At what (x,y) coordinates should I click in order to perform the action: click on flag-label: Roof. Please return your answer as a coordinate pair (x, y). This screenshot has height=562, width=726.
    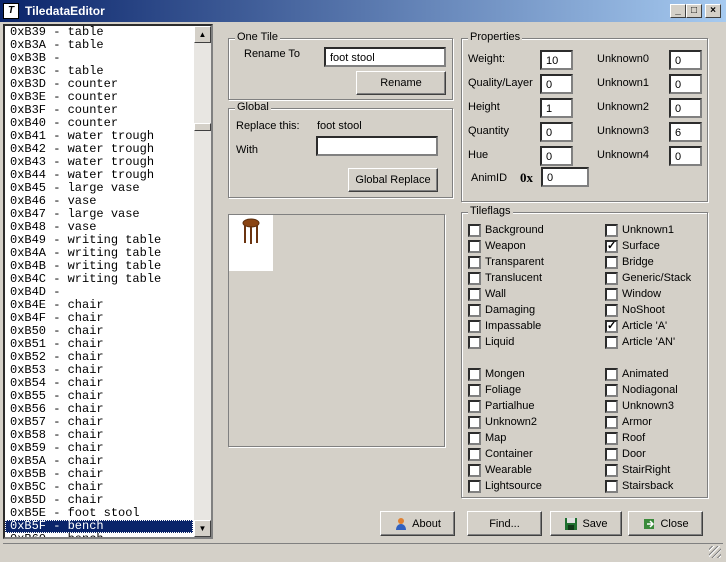
    Looking at the image, I should click on (634, 438).